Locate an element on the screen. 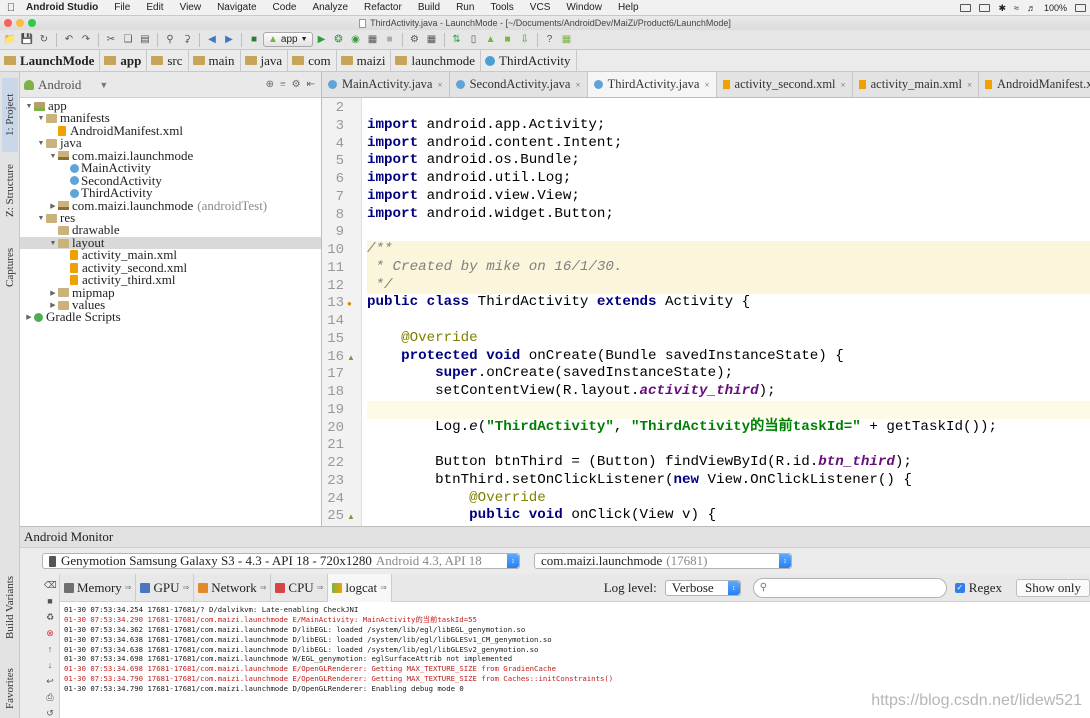 The height and width of the screenshot is (718, 1090). down-icon: ↓ is located at coordinates (50, 665).